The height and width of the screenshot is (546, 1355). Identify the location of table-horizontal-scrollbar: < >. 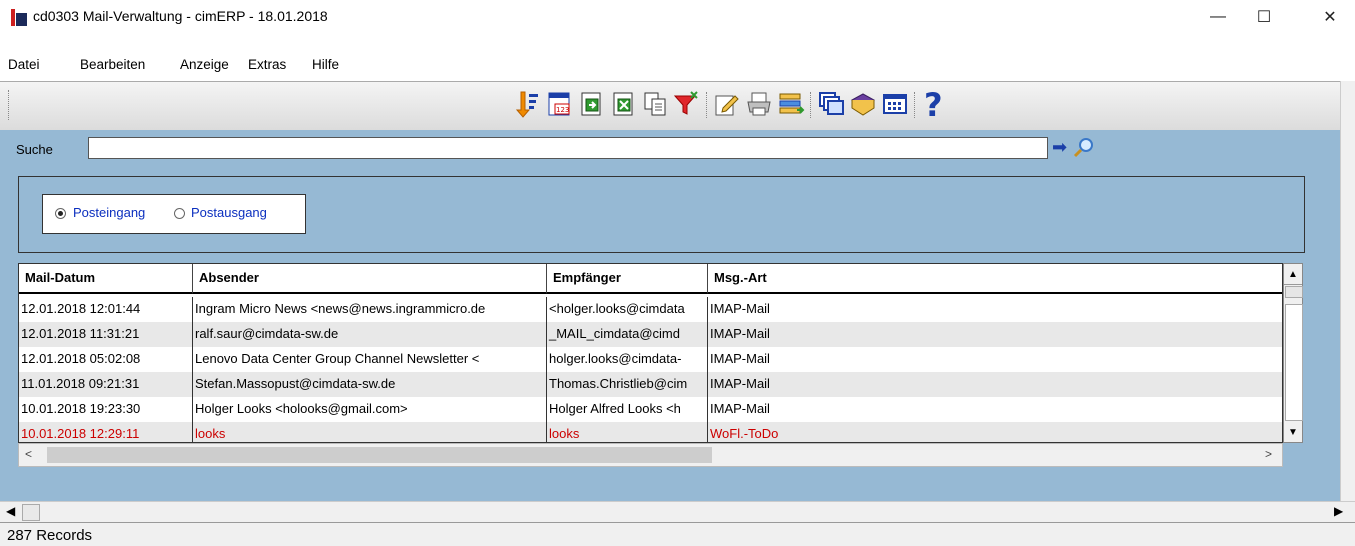
(650, 455).